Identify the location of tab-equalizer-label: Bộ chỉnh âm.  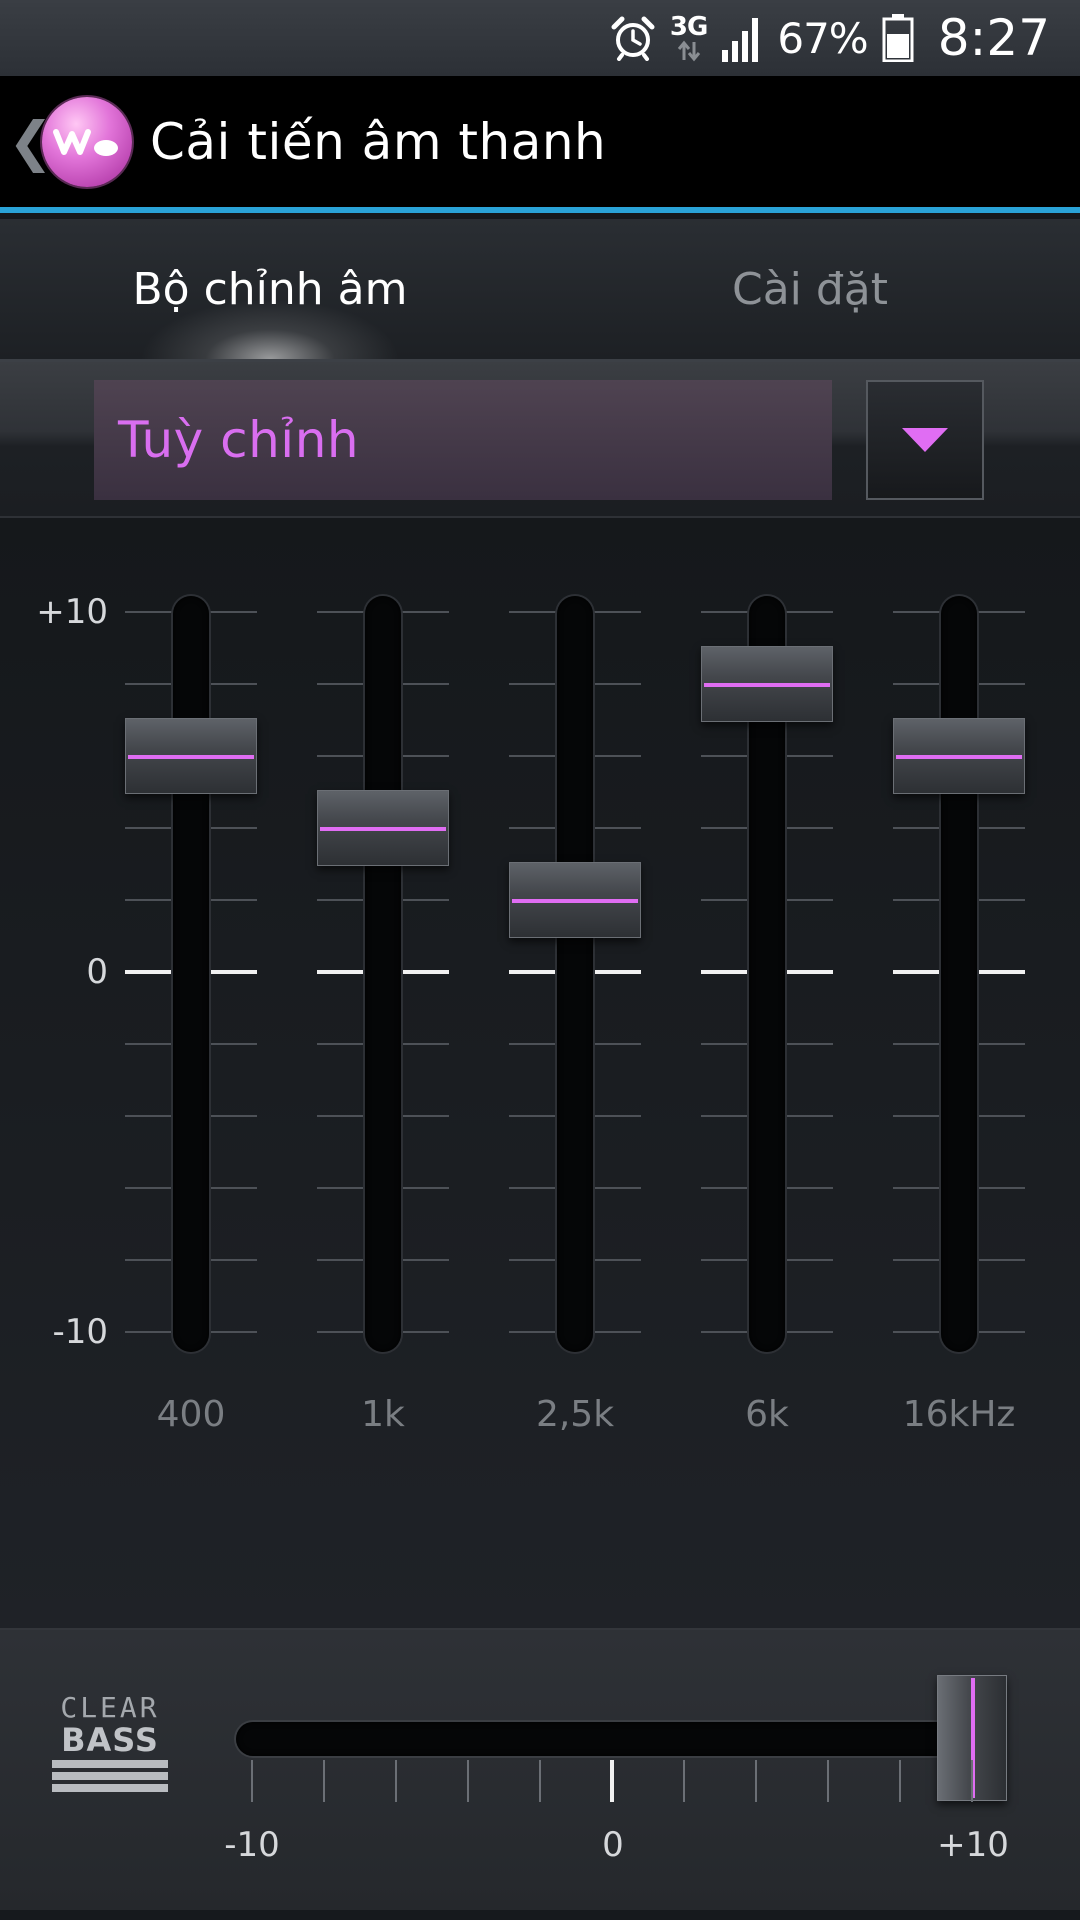
(270, 289).